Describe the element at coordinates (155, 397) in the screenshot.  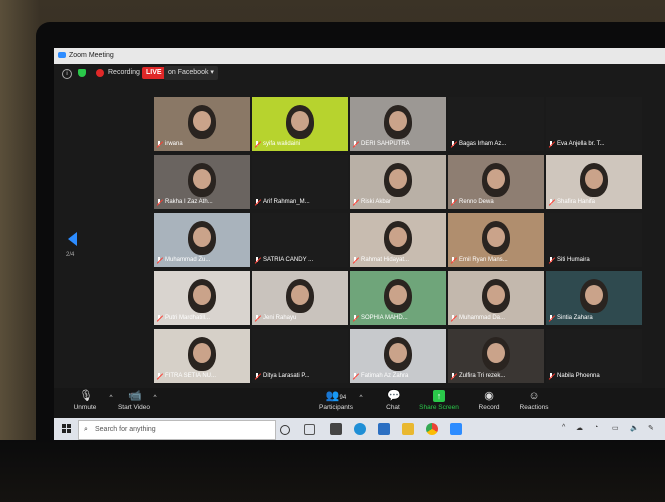
I see `video-options-caret: ^` at that location.